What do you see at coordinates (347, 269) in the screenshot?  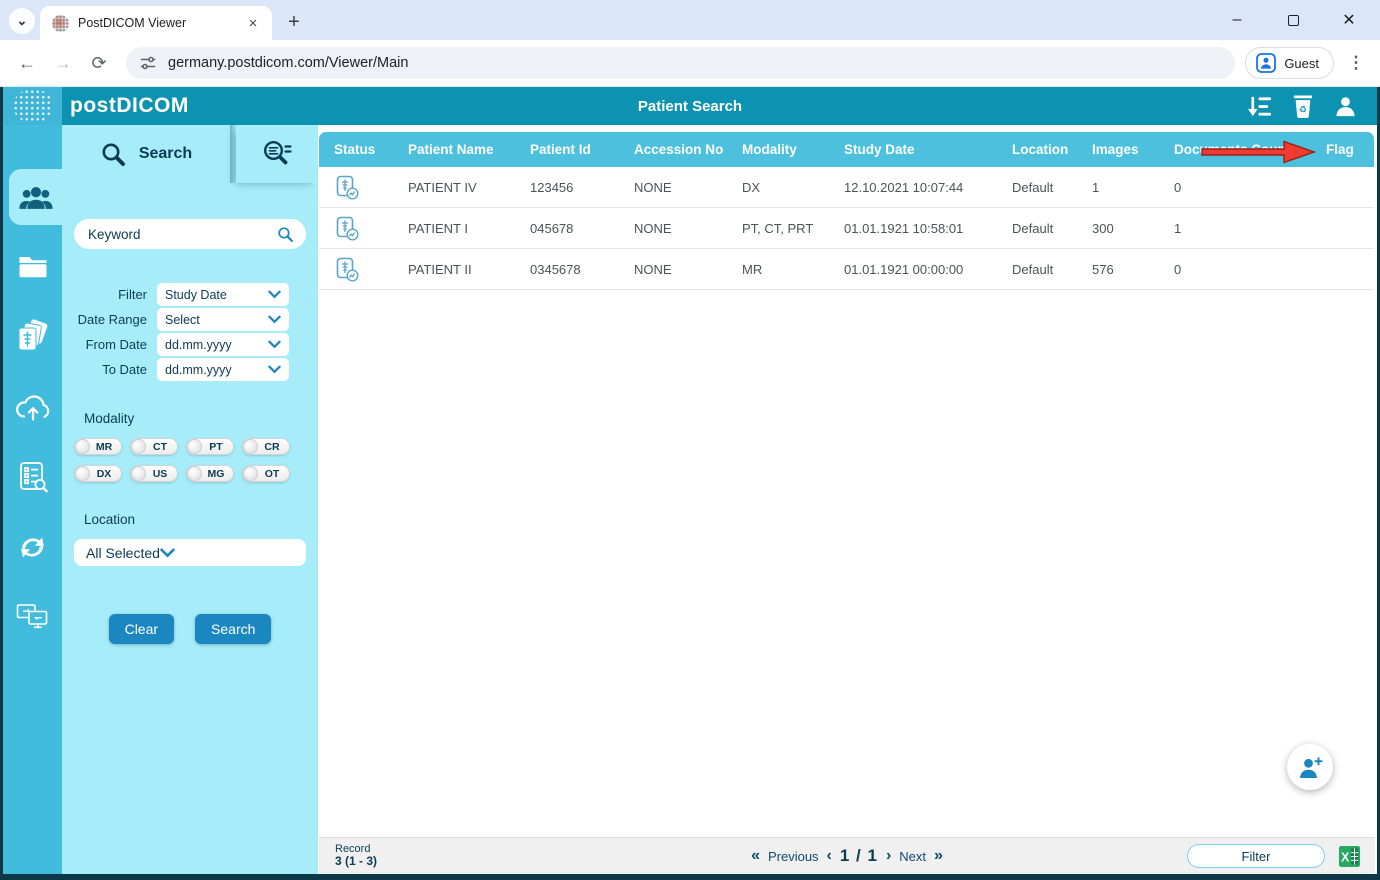 I see `study-status-icon` at bounding box center [347, 269].